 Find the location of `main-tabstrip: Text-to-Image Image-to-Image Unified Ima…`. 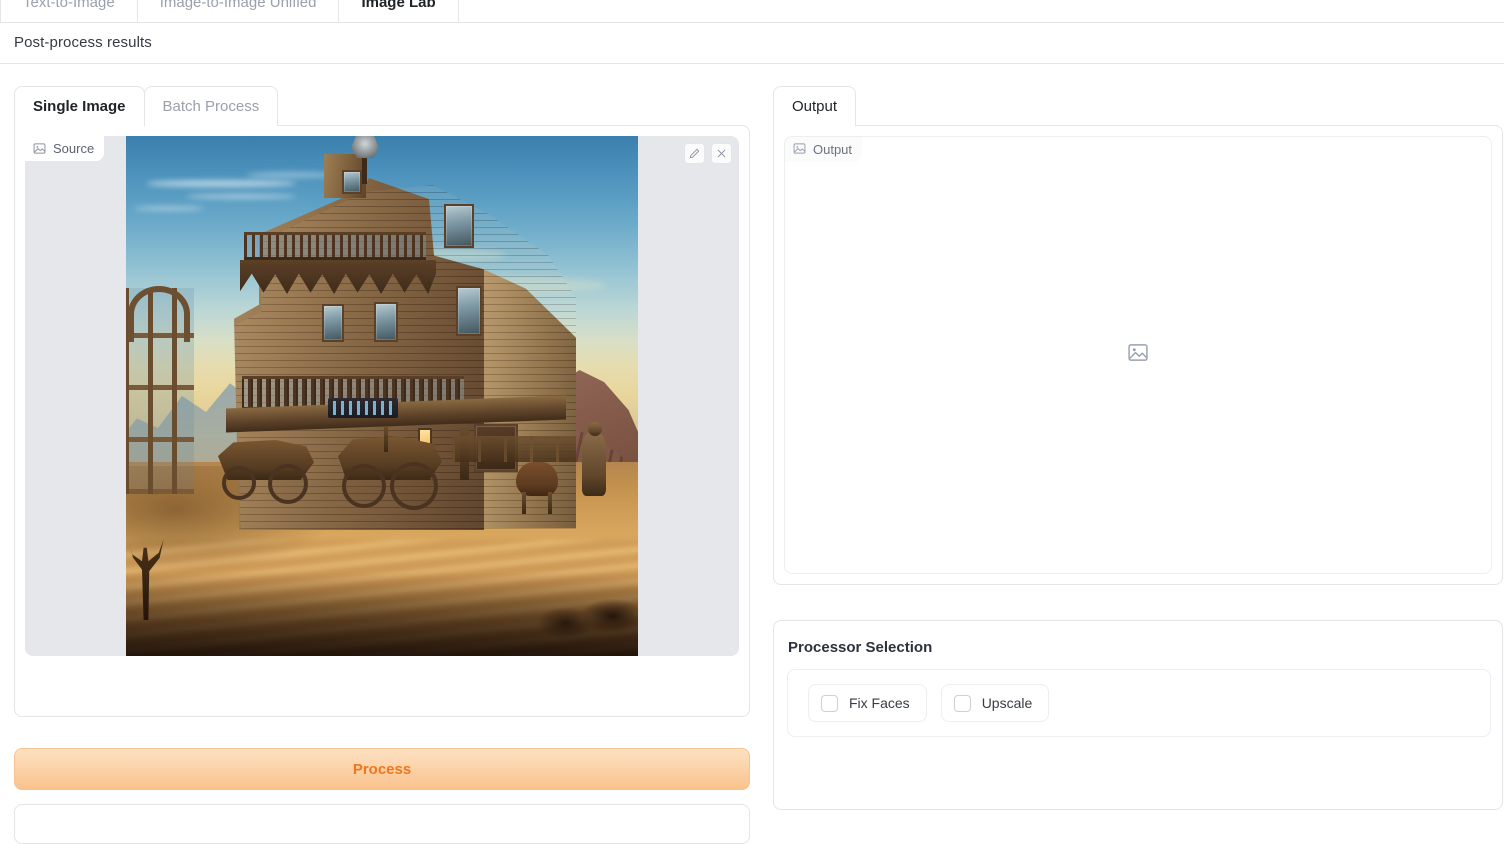

main-tabstrip: Text-to-Image Image-to-Image Unified Ima… is located at coordinates (752, 11).